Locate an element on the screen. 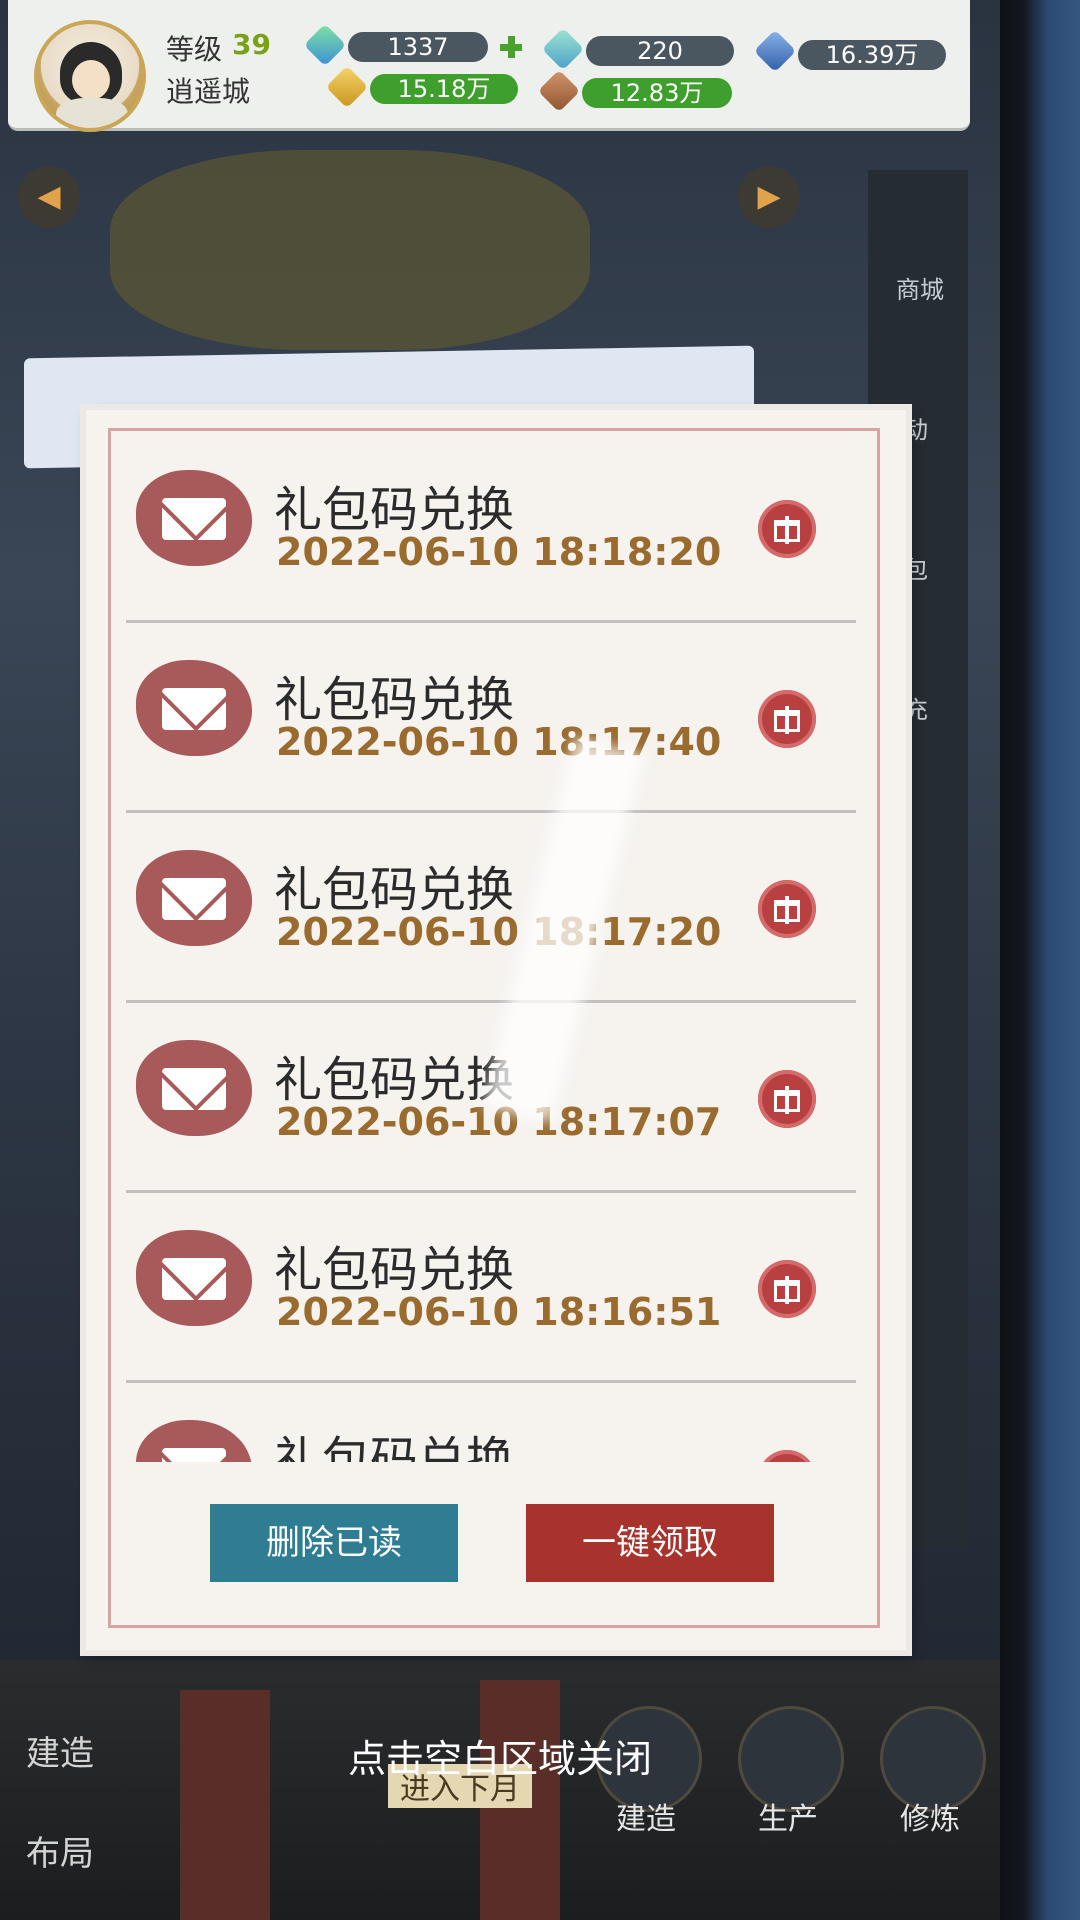 This screenshot has height=1920, width=1080. mail-item: 礼包码兑换 2022-06-10 18:16:51 is located at coordinates (491, 1286).